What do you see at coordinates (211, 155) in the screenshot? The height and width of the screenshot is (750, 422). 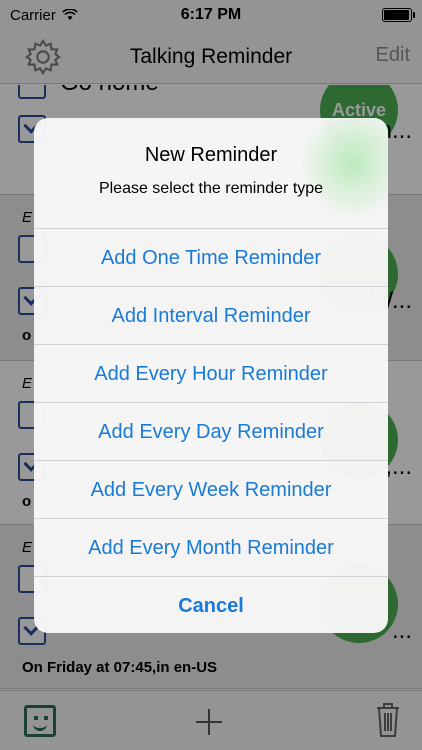 I see `dialog-title: New Reminder` at bounding box center [211, 155].